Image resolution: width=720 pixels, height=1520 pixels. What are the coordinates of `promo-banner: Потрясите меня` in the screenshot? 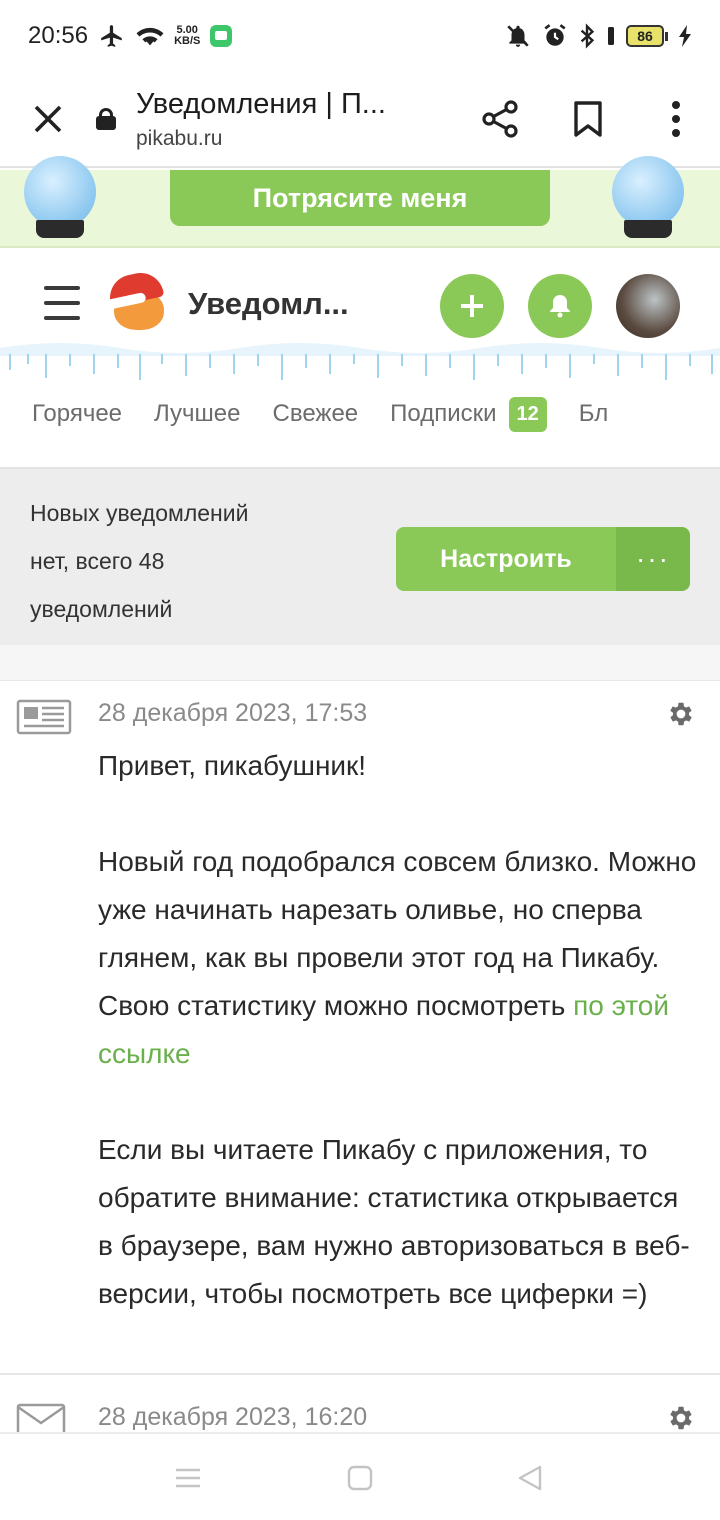 It's located at (360, 202).